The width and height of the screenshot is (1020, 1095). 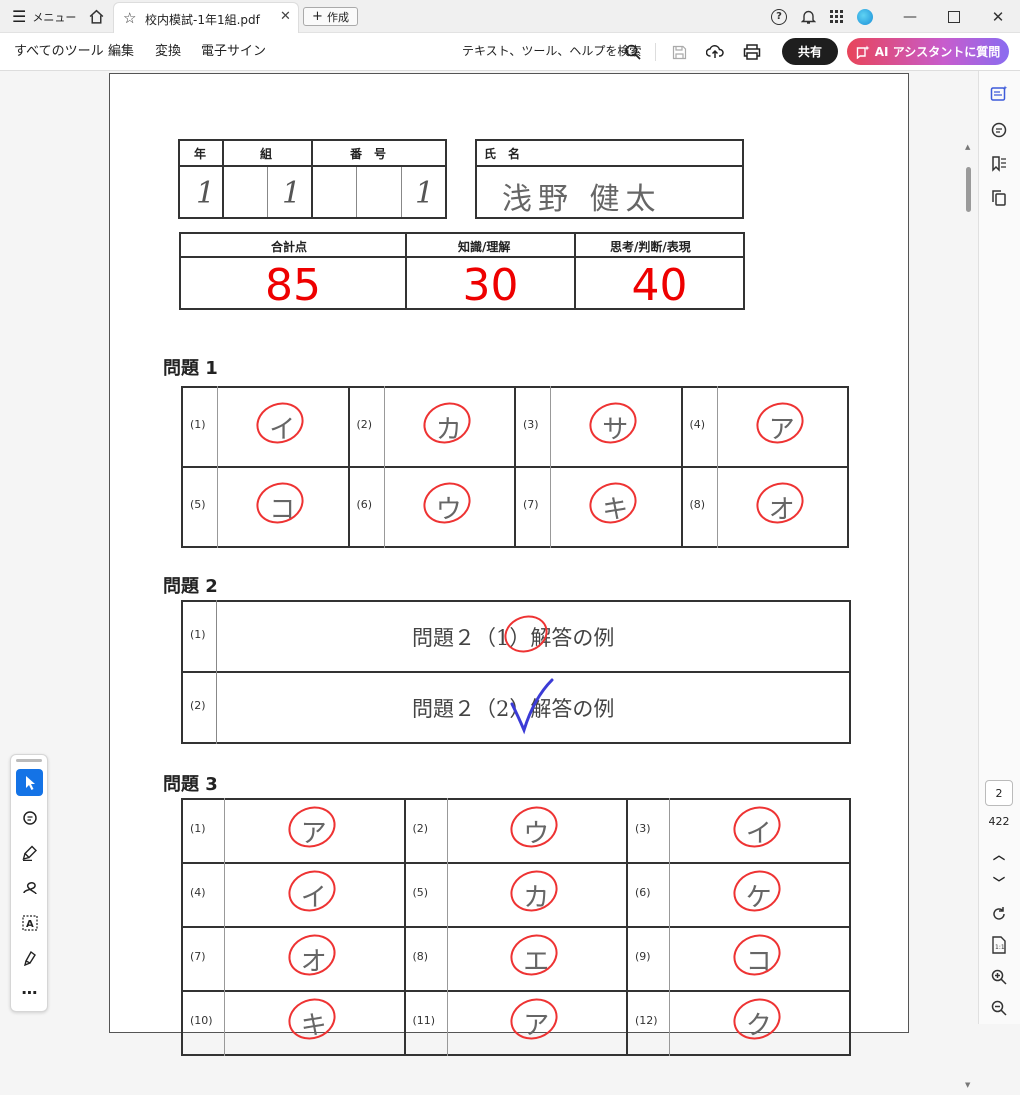 I want to click on comment-add-icon, so click(x=29, y=817).